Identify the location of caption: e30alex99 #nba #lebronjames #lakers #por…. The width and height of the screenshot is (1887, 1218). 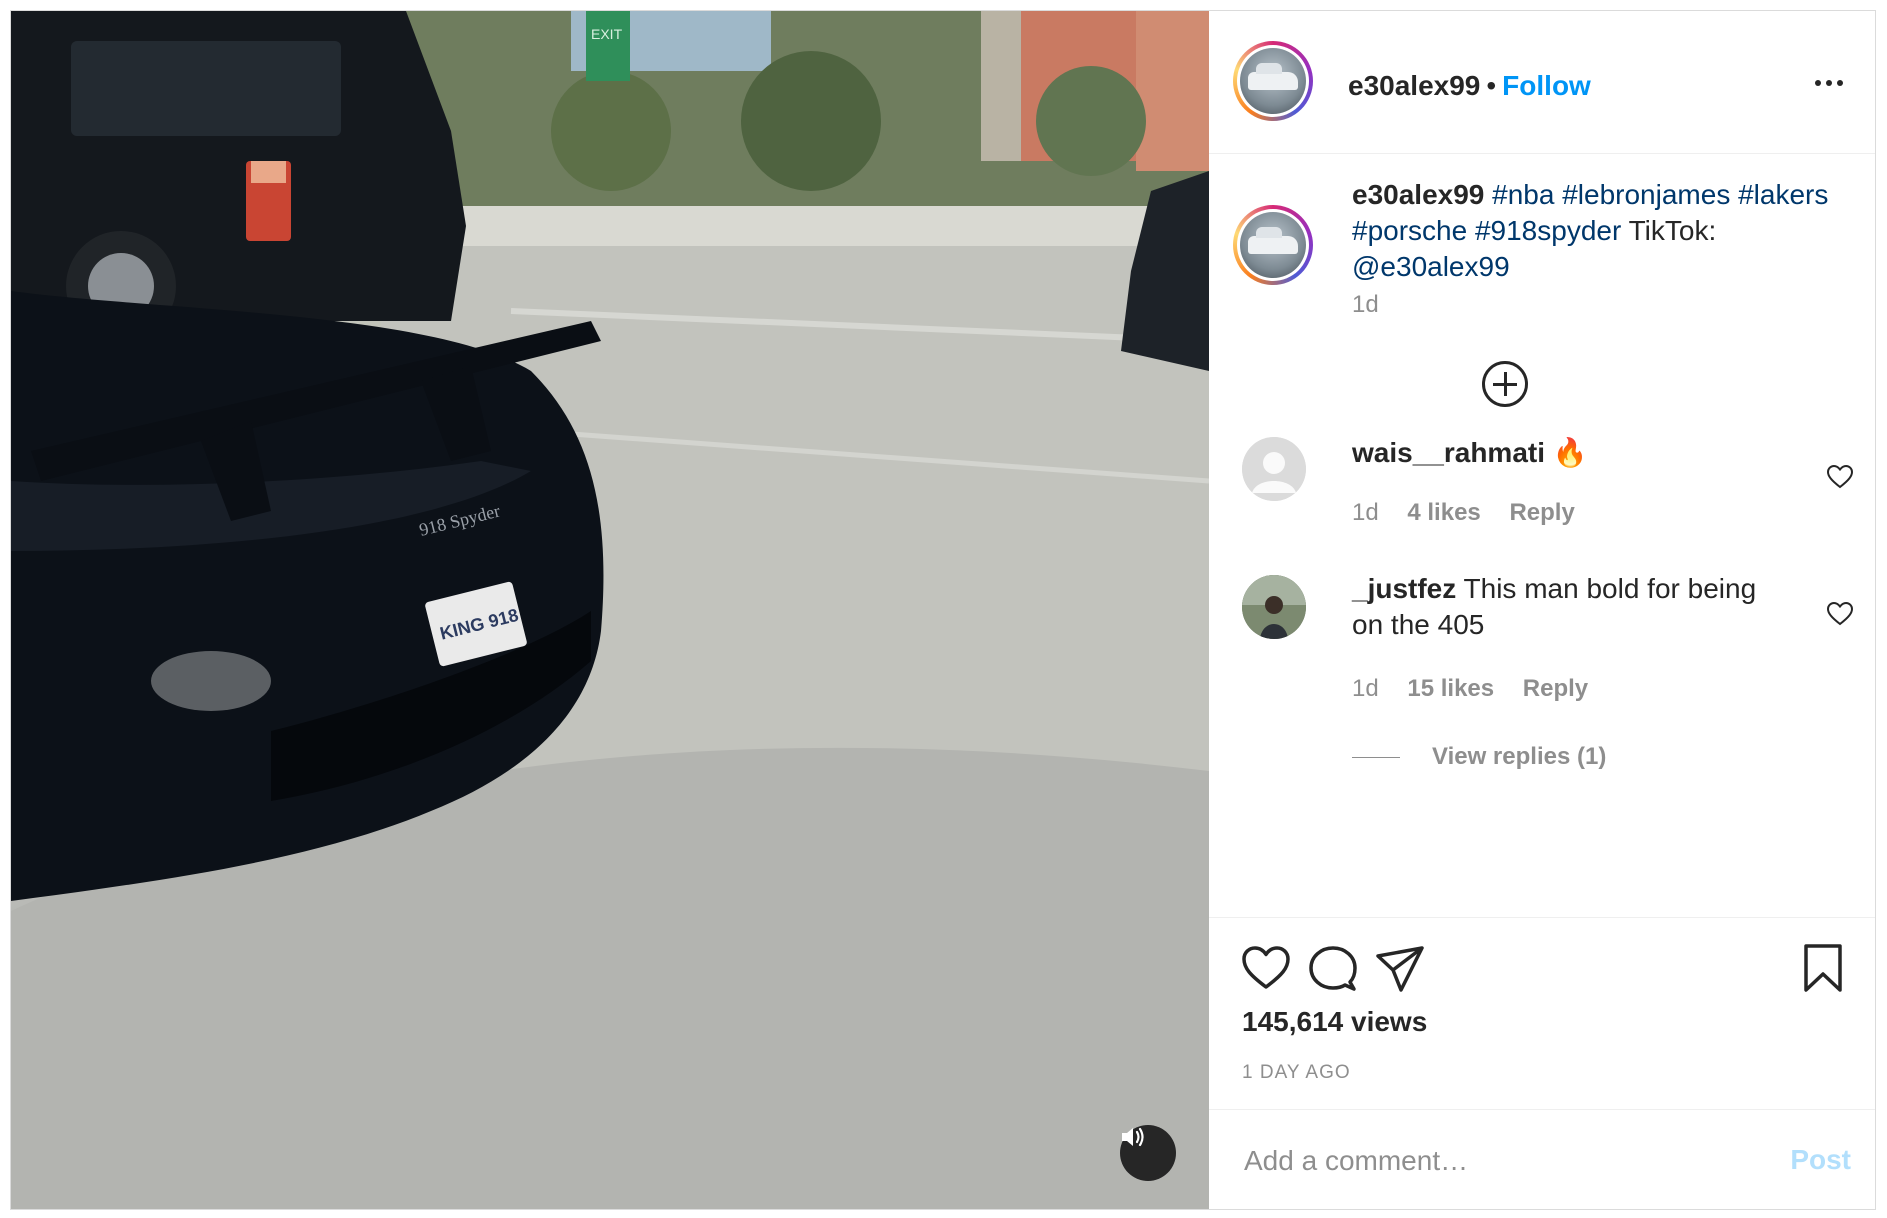
(1602, 231).